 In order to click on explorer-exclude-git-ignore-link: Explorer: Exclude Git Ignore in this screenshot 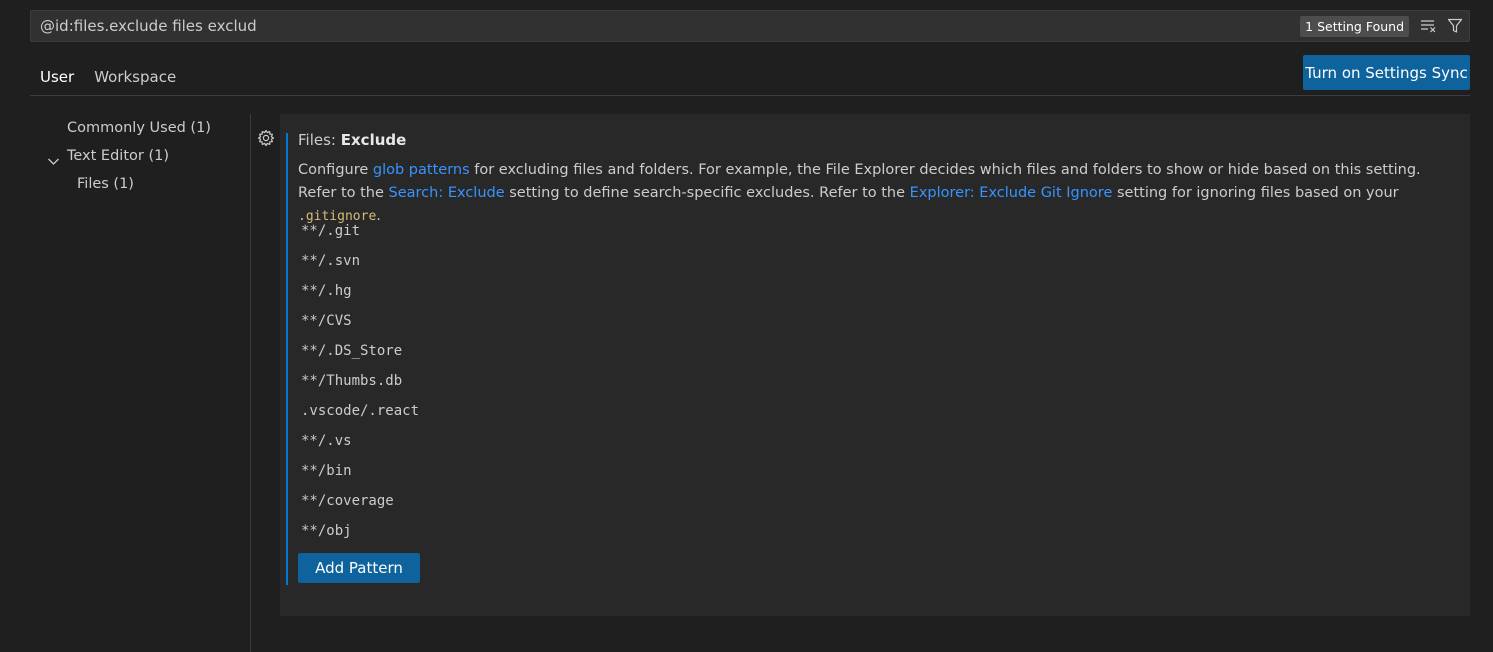, I will do `click(1011, 193)`.